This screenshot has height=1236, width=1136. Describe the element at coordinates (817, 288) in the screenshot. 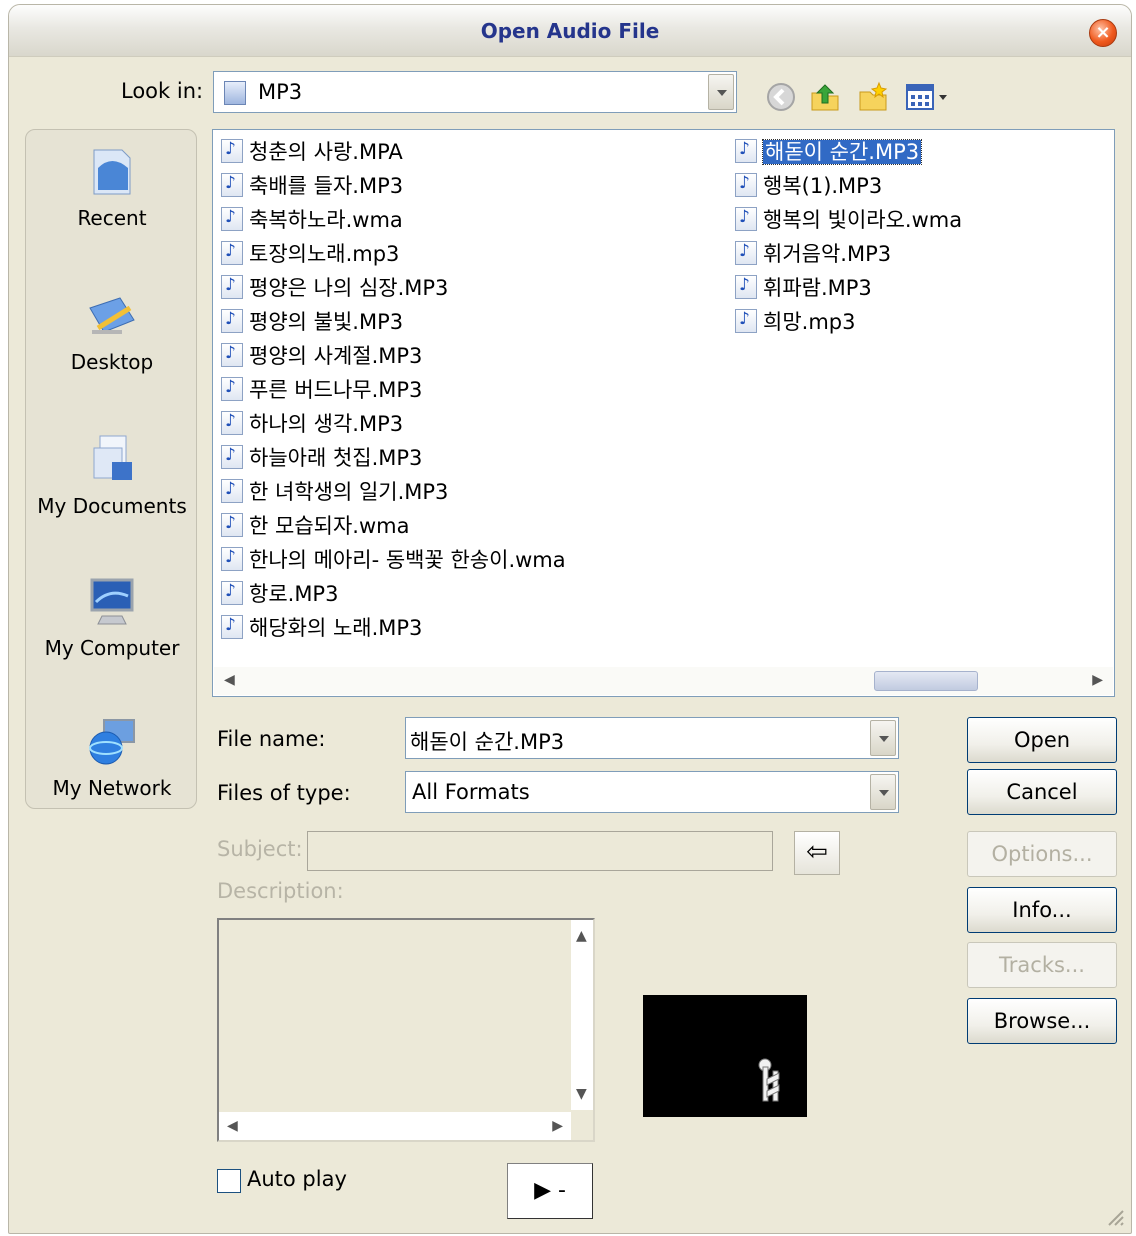

I see `file-name: 휘파람.MP3` at that location.